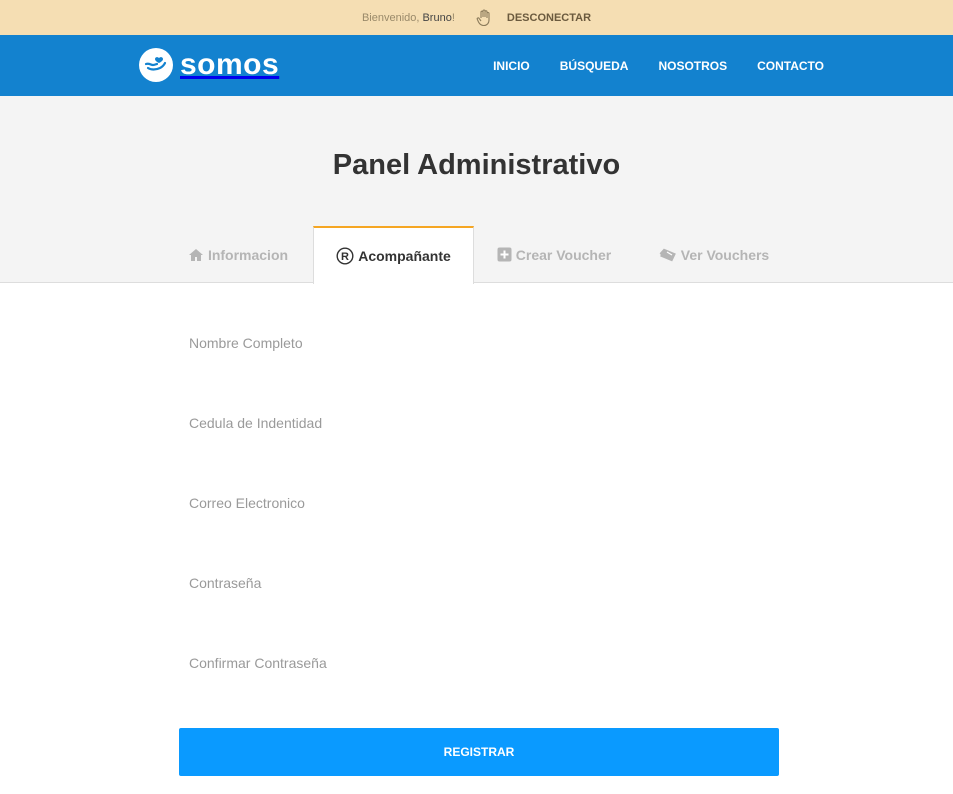 Image resolution: width=953 pixels, height=794 pixels. Describe the element at coordinates (483, 343) in the screenshot. I see `nombre-completo-input` at that location.